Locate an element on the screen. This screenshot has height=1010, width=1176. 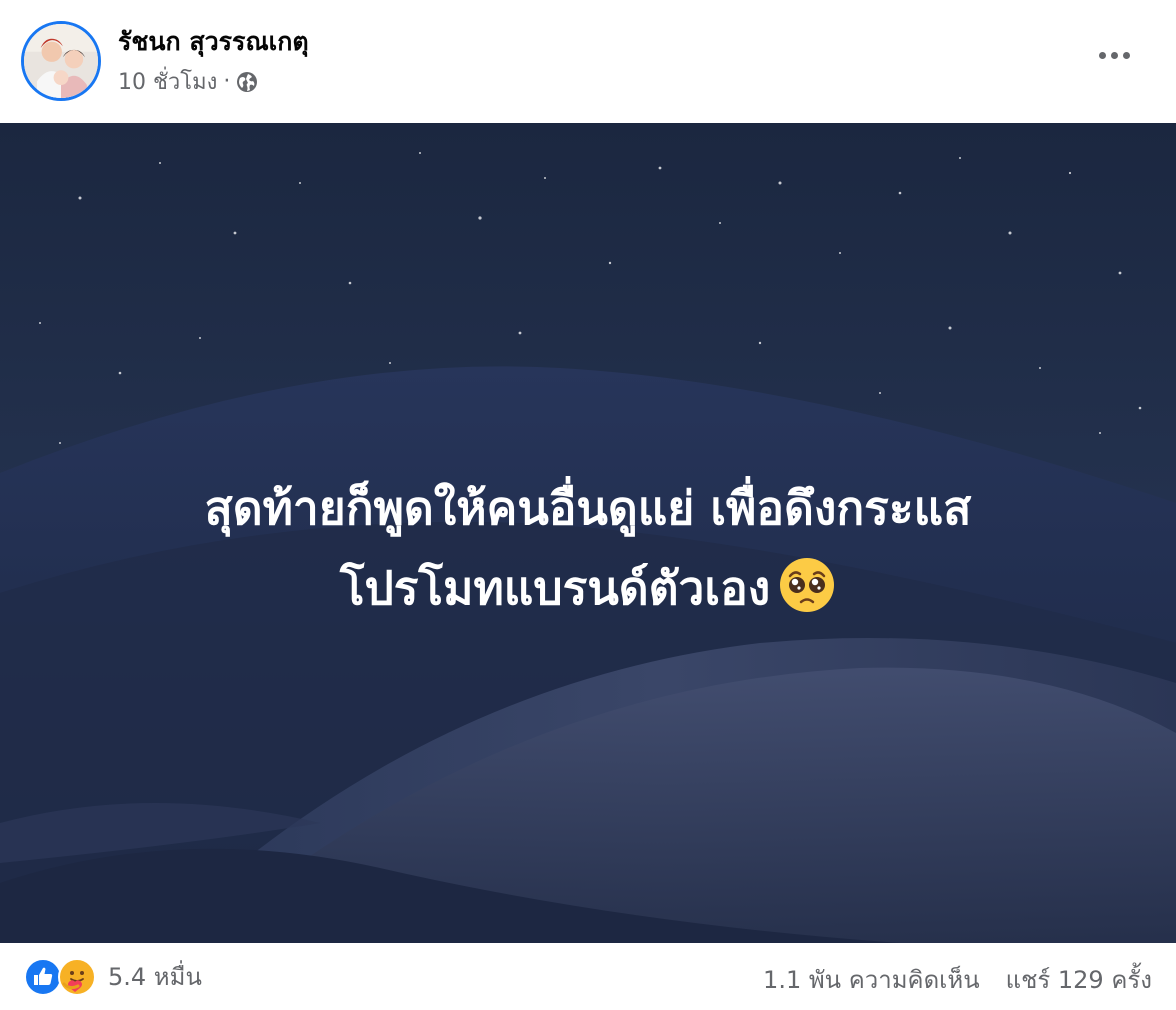
more-options-button is located at coordinates (1114, 55).